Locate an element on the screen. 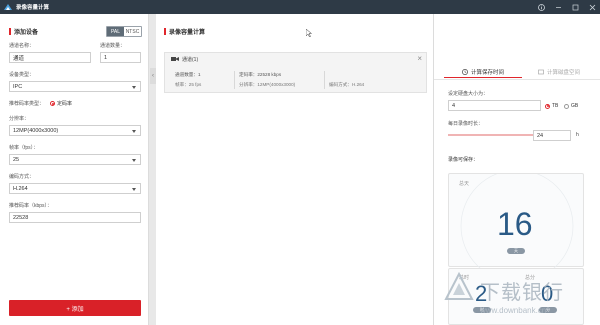 The width and height of the screenshot is (600, 325). chevron-left-icon: ‹ is located at coordinates (153, 76).